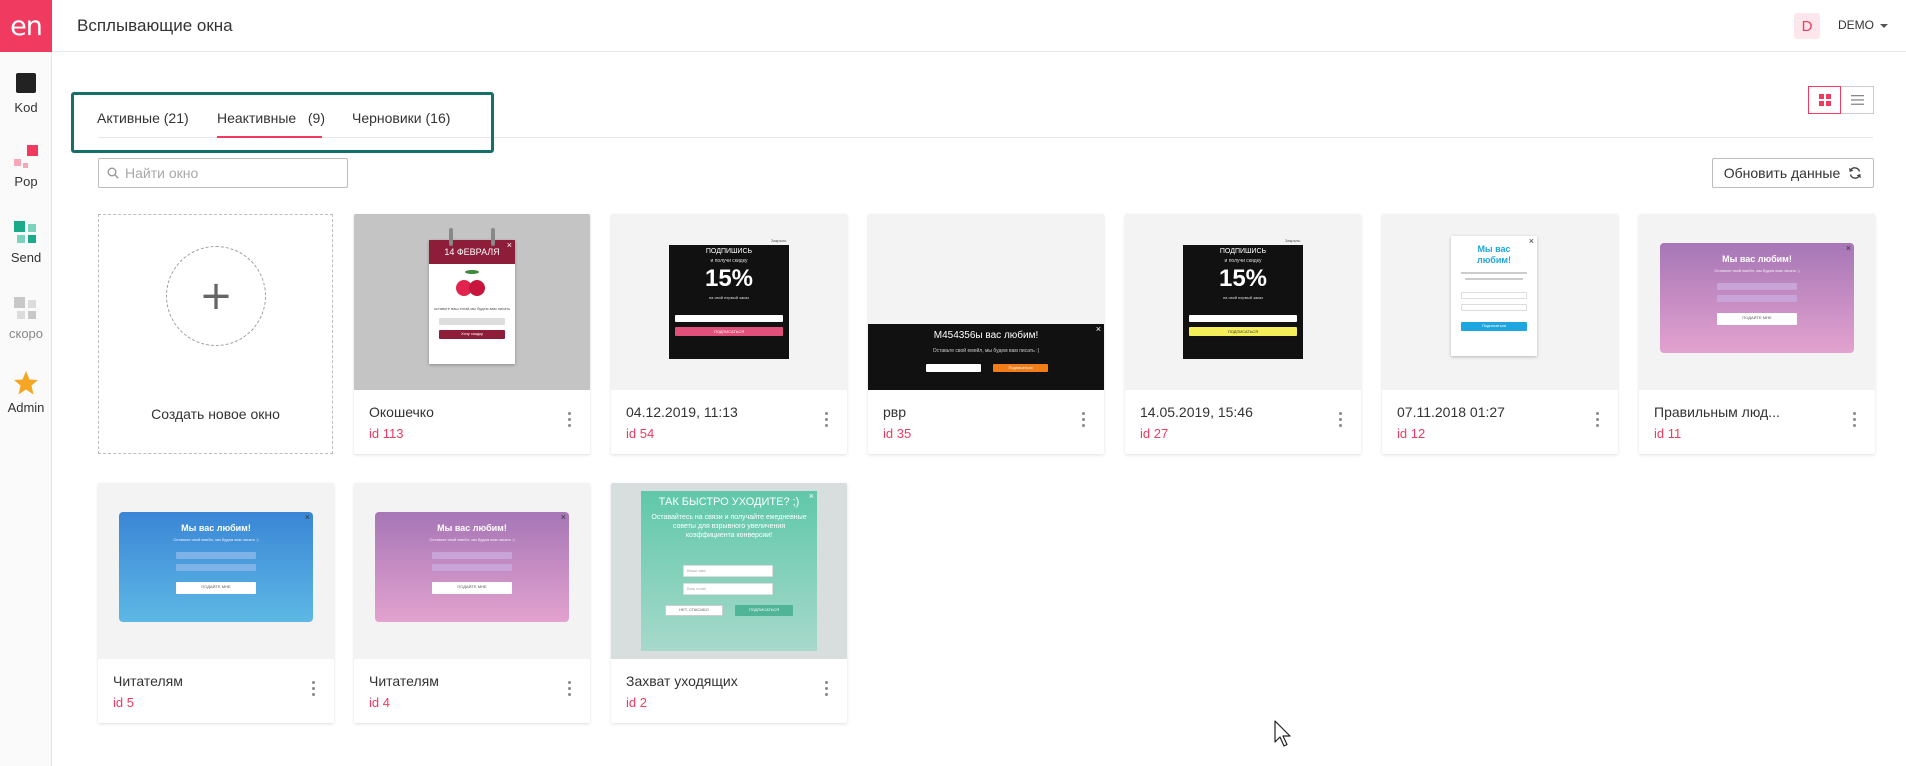 The width and height of the screenshot is (1906, 766). What do you see at coordinates (729, 502) in the screenshot?
I see `preview-exit-title: ТАК БЫСТРО УХОДИТЕ? ;)` at bounding box center [729, 502].